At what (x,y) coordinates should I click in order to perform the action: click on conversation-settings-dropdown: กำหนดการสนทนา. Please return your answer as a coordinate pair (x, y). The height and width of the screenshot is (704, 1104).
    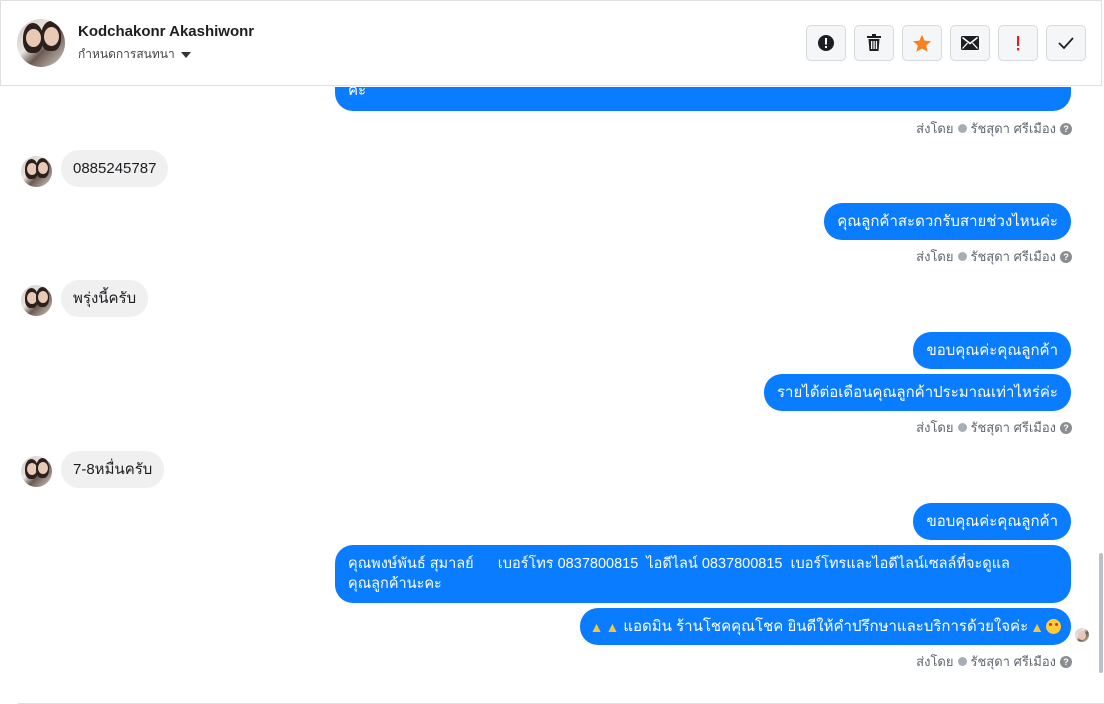
    Looking at the image, I should click on (134, 54).